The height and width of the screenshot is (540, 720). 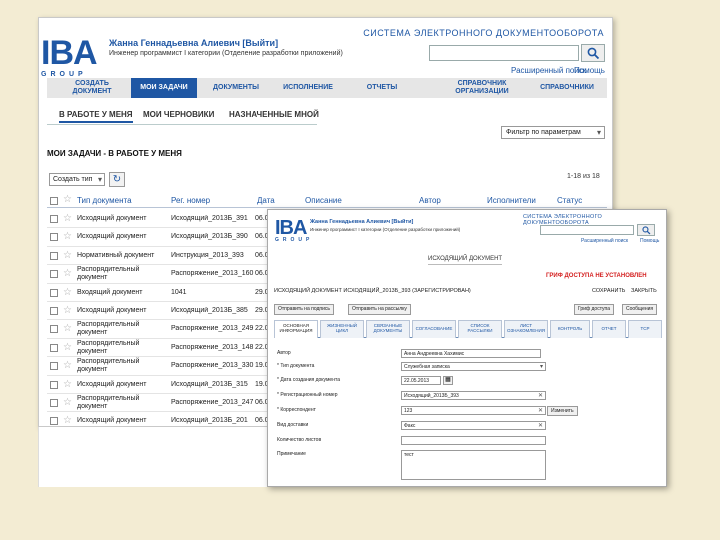 I want to click on nav-documents: ДОКУМЕНТЫ, so click(x=236, y=88).